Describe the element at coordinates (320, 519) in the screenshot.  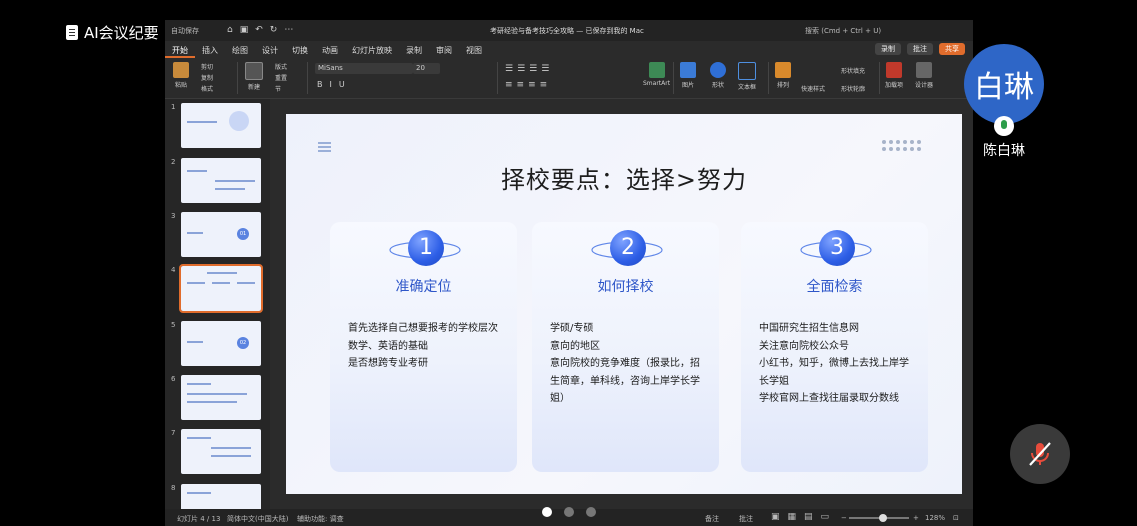
I see `accessibility-indicator: 辅助功能: 调查` at that location.